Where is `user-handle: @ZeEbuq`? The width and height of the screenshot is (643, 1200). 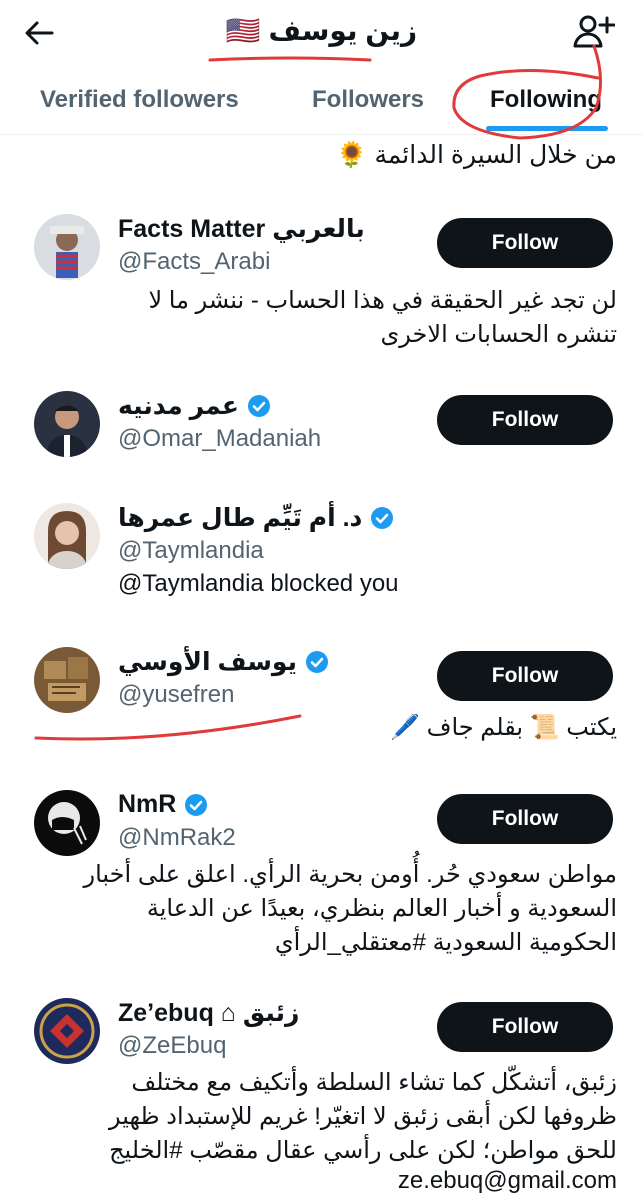 user-handle: @ZeEbuq is located at coordinates (172, 1046).